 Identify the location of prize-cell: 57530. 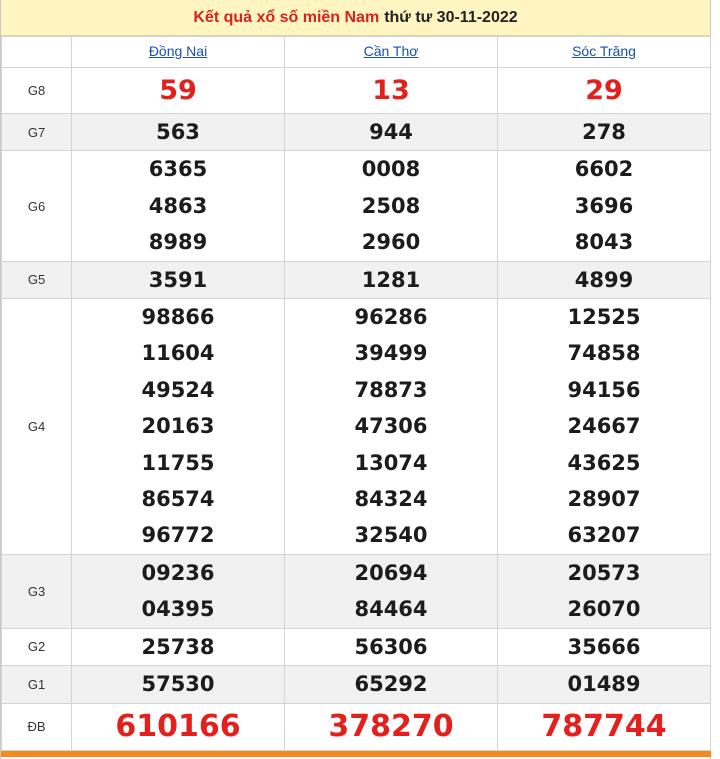
(178, 684).